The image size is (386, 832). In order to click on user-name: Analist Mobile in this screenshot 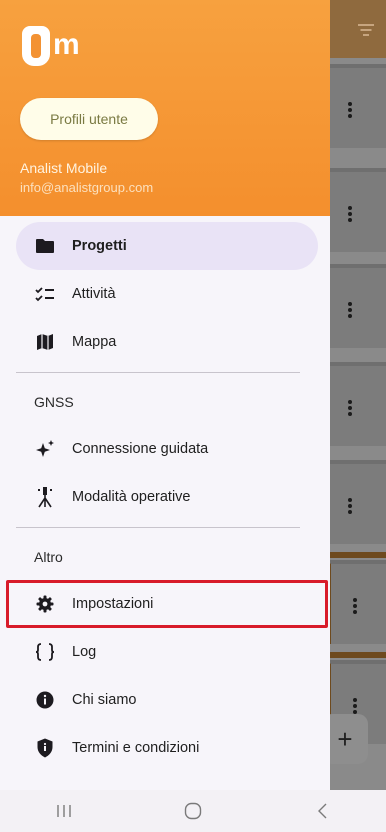, I will do `click(64, 168)`.